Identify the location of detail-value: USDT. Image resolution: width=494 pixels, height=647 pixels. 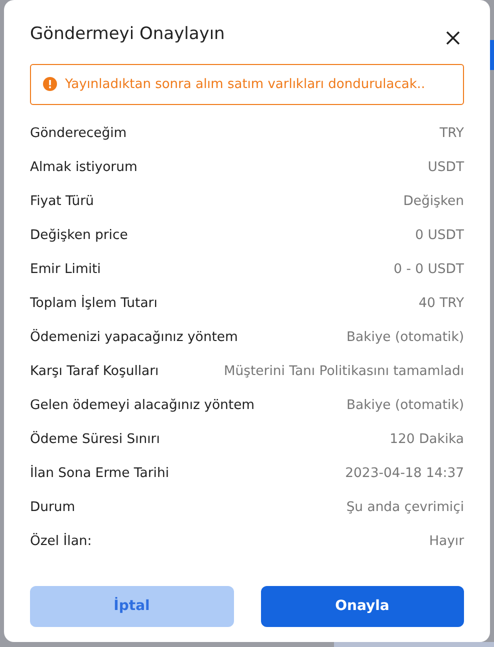
(446, 168).